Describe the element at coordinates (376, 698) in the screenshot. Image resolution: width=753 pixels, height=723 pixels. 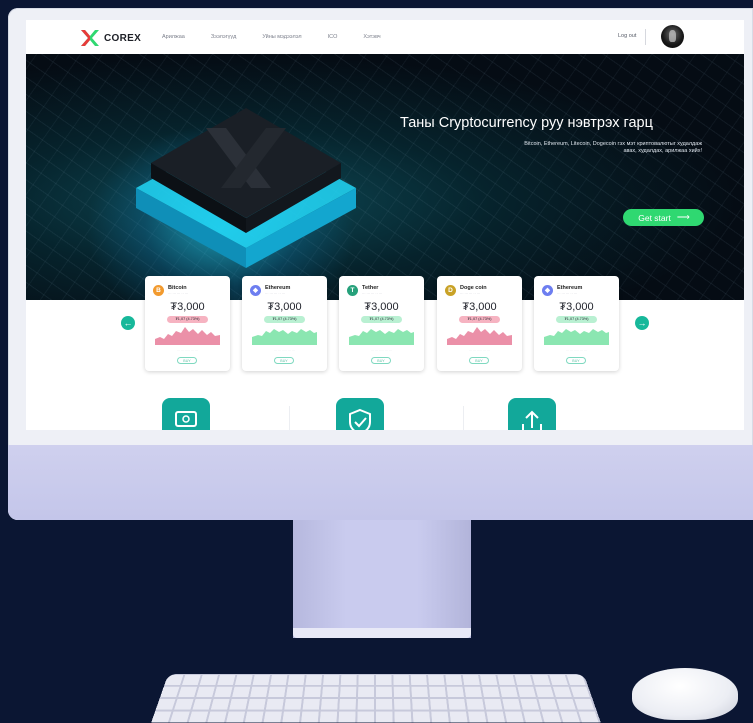
I see `keyboard` at that location.